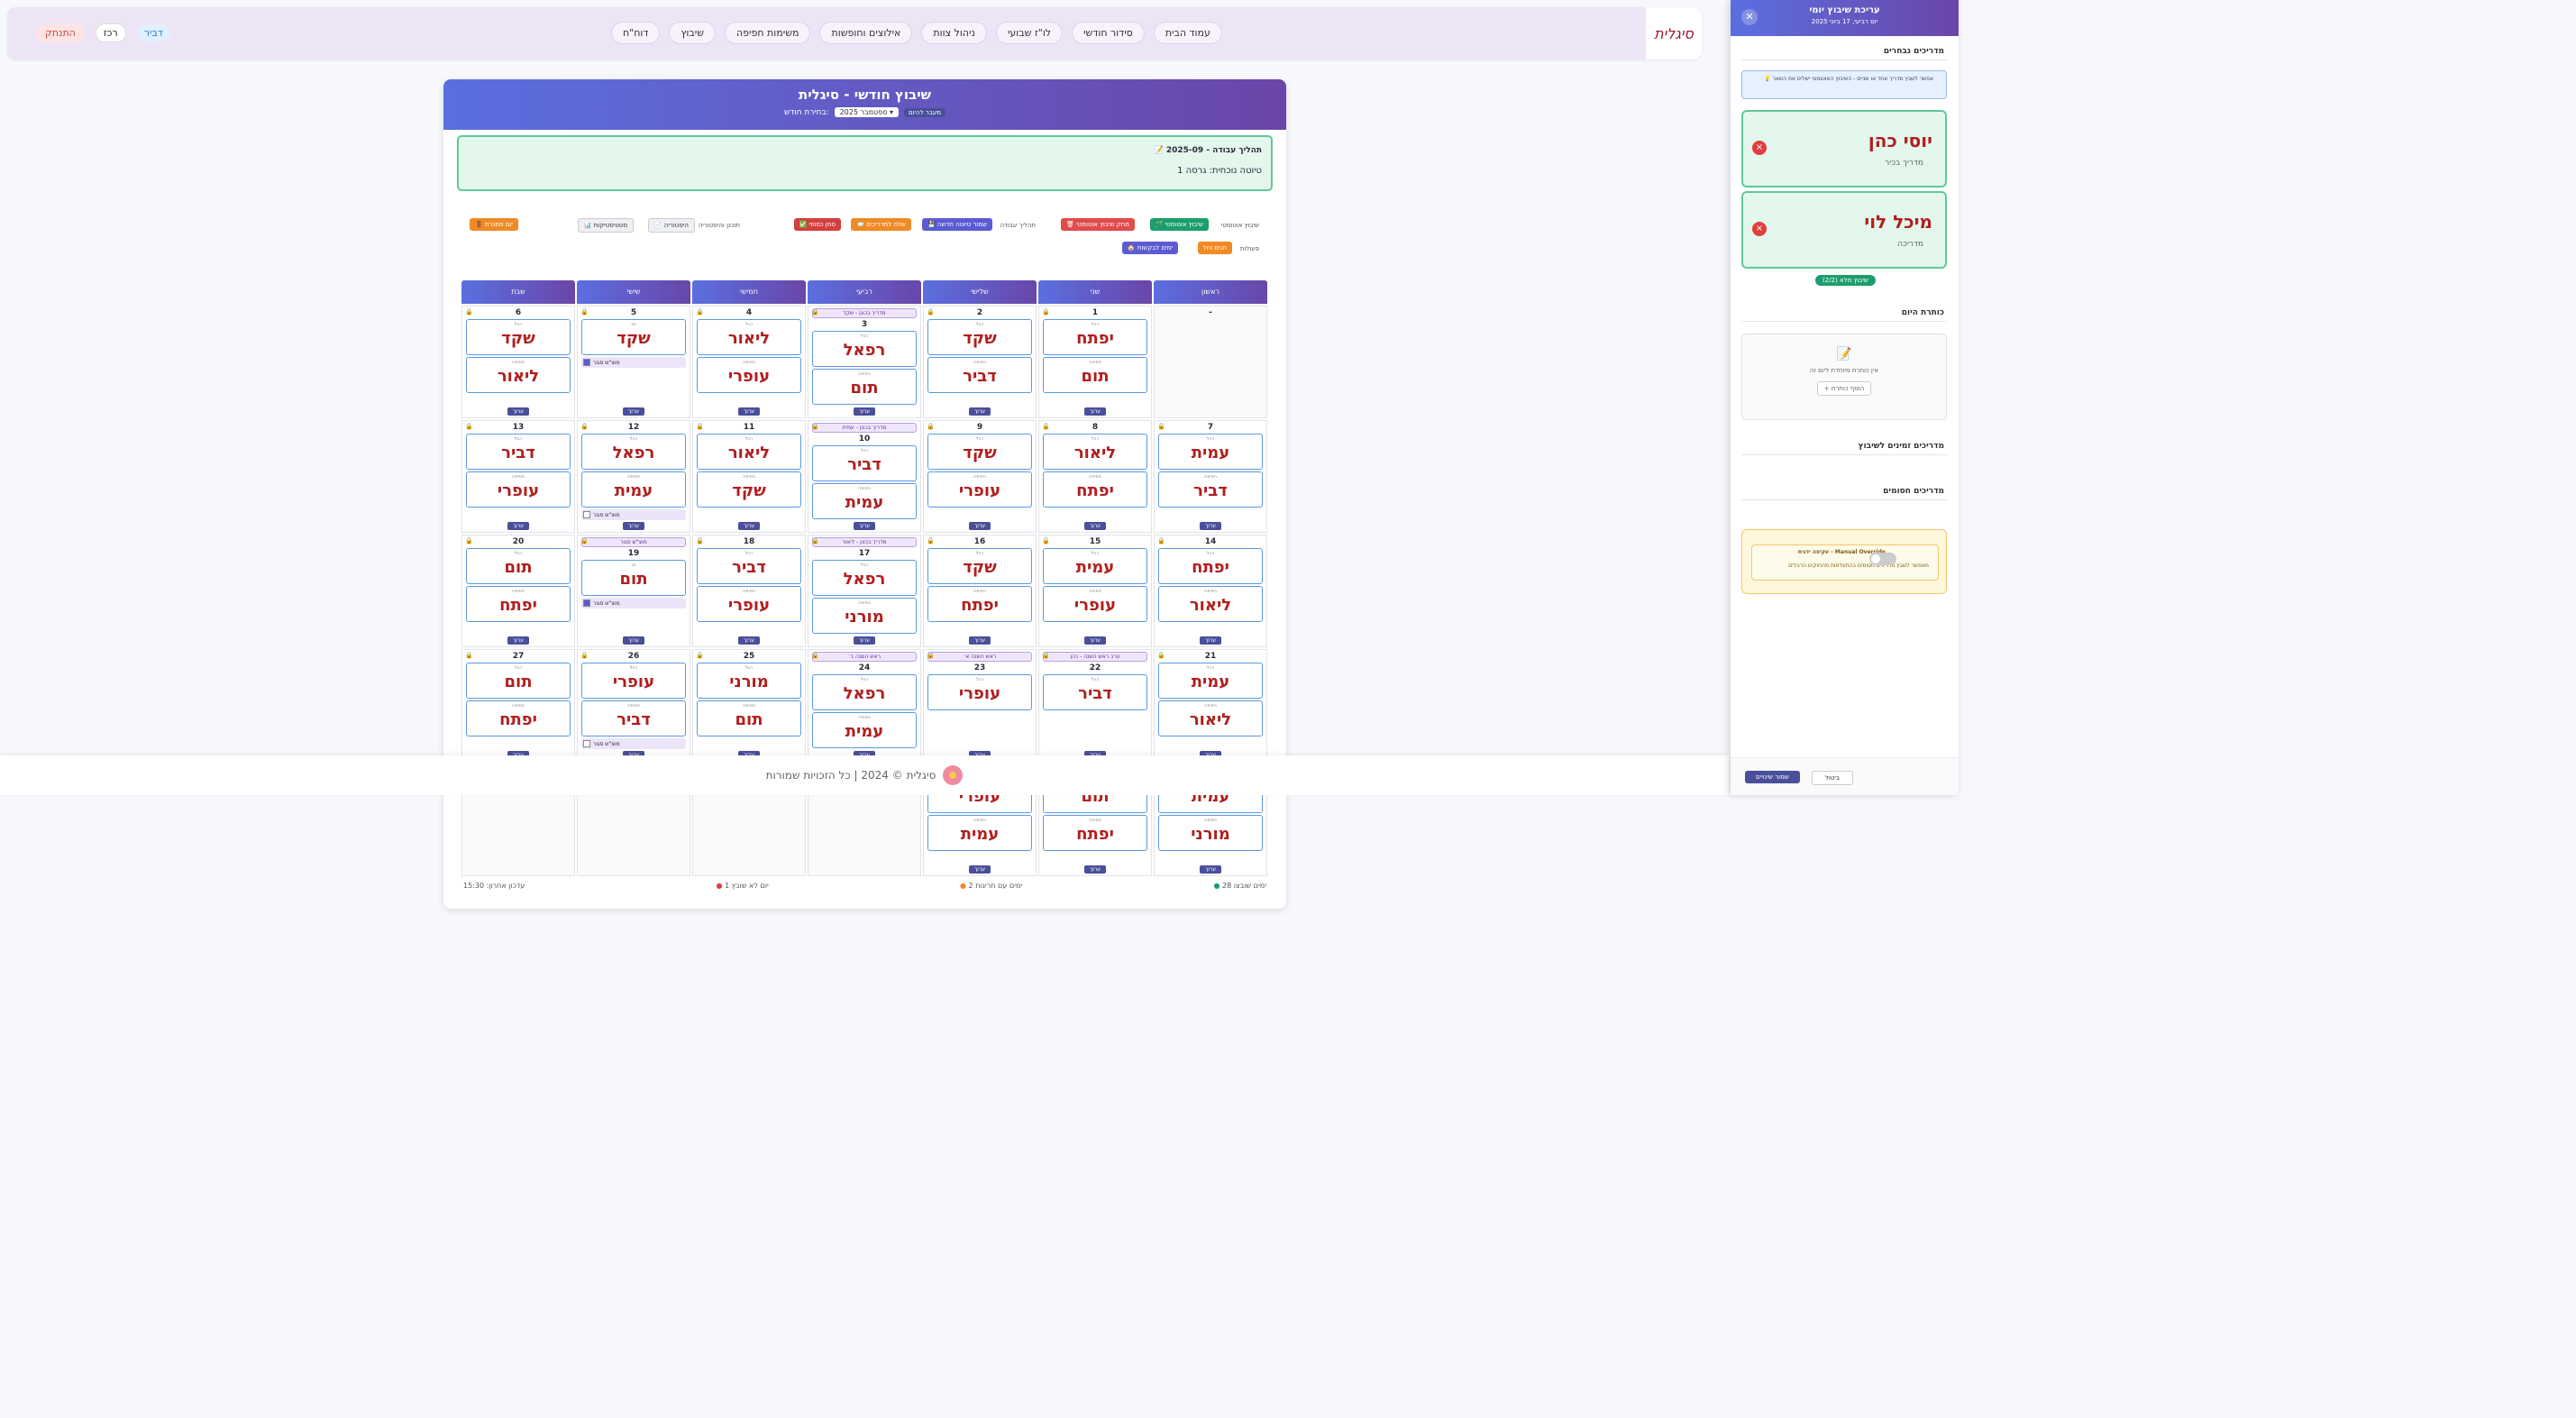  Describe the element at coordinates (1210, 705) in the screenshot. I see `day-cell: 🔒21רגילעמיתחפיפהליאורערוך` at that location.